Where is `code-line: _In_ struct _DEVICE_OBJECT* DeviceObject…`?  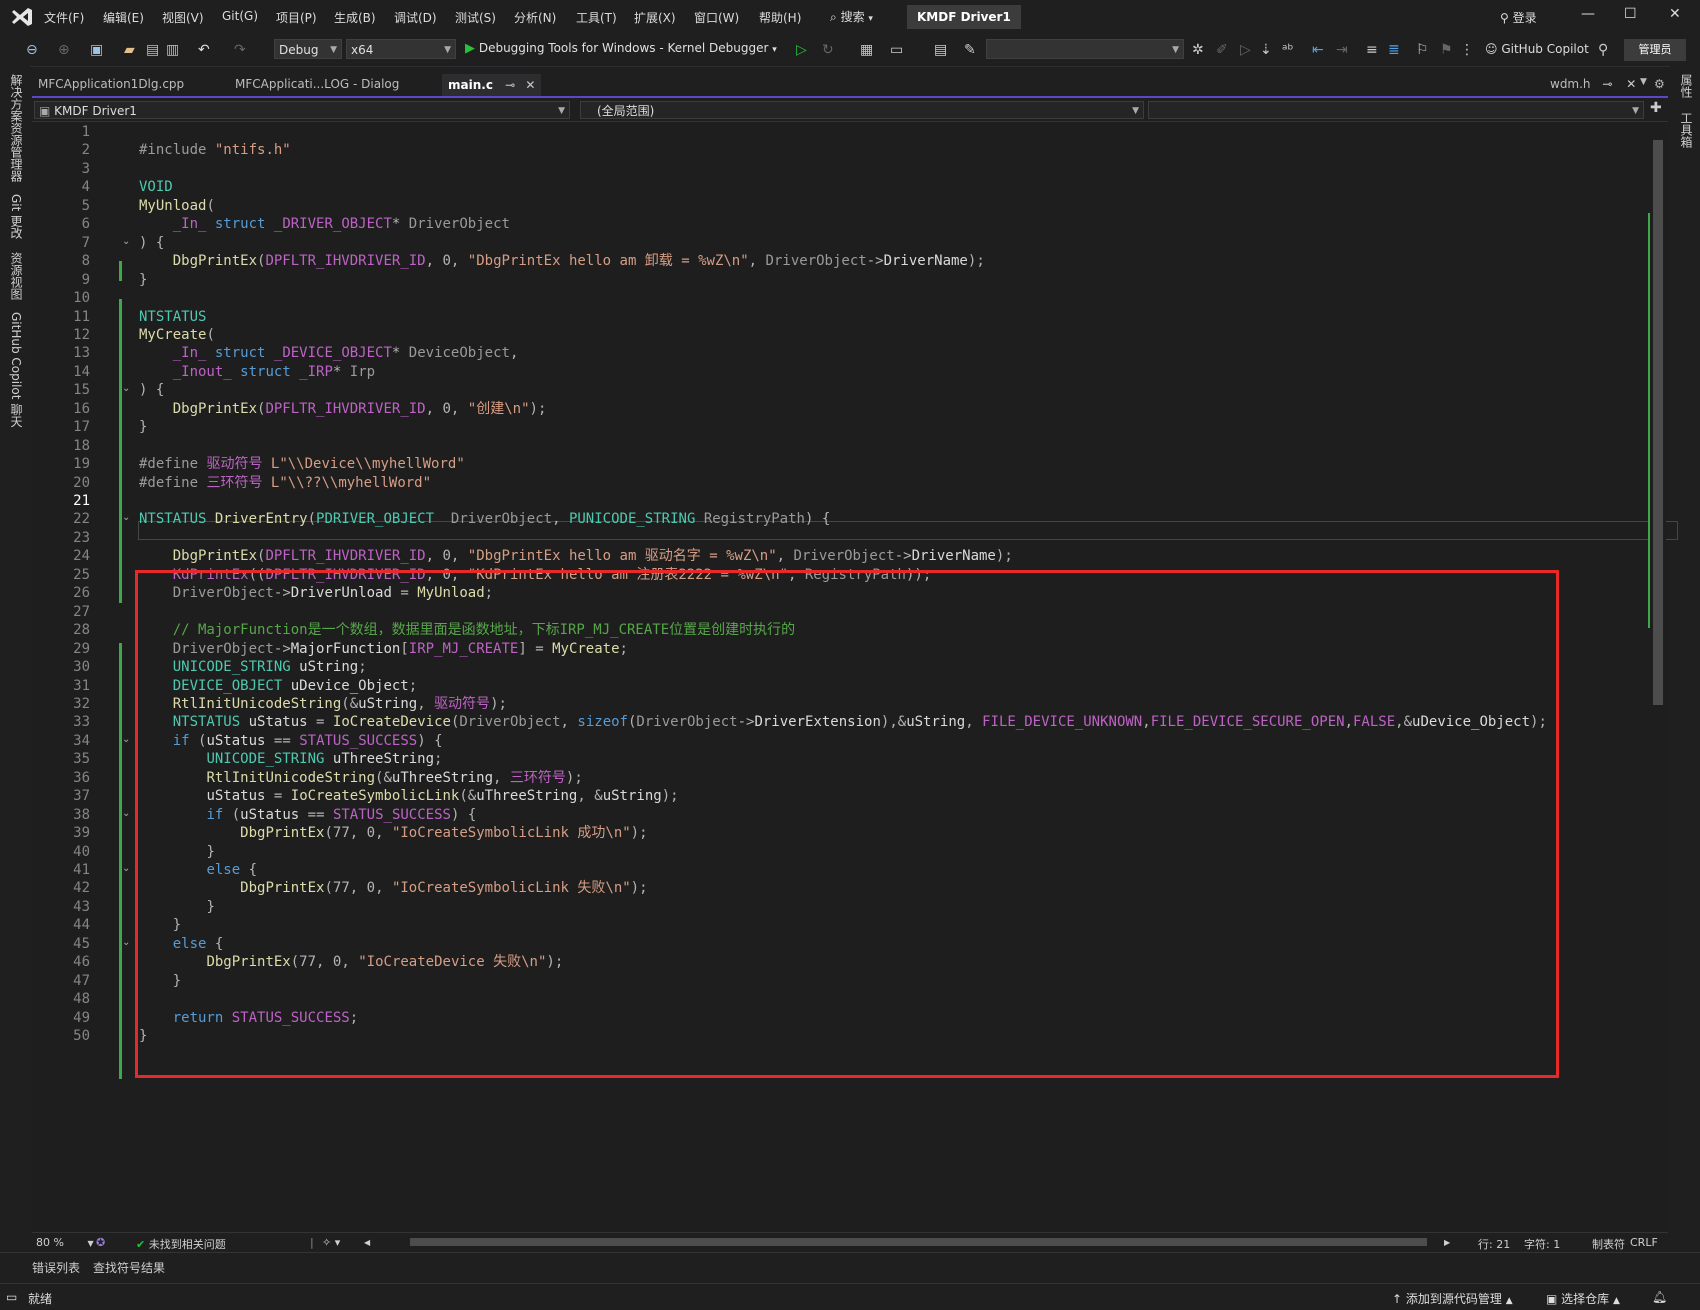 code-line: _In_ struct _DEVICE_OBJECT* DeviceObject… is located at coordinates (329, 353).